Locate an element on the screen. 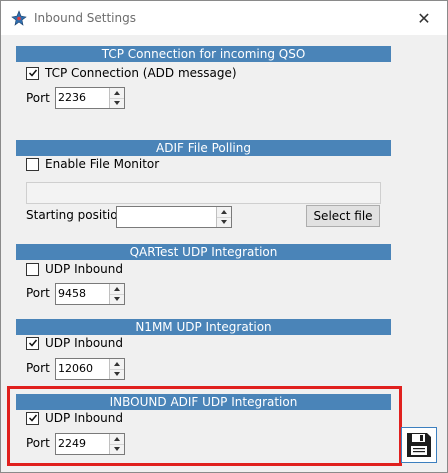 The height and width of the screenshot is (473, 448). starting-position-stepper is located at coordinates (174, 217).